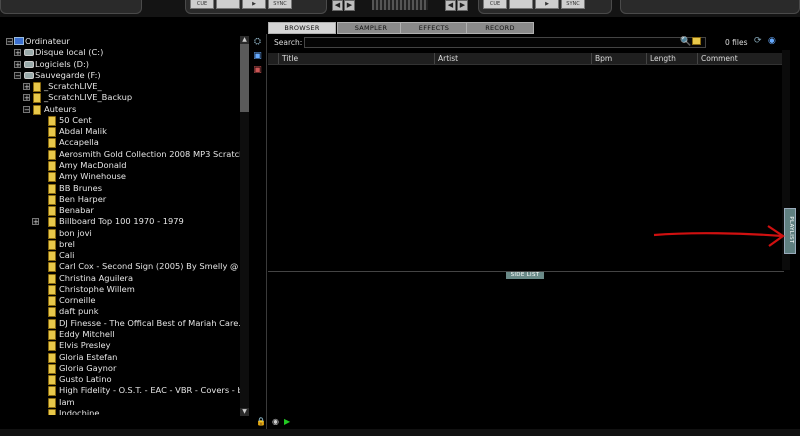  Describe the element at coordinates (29, 64) in the screenshot. I see `drive-icon` at that location.